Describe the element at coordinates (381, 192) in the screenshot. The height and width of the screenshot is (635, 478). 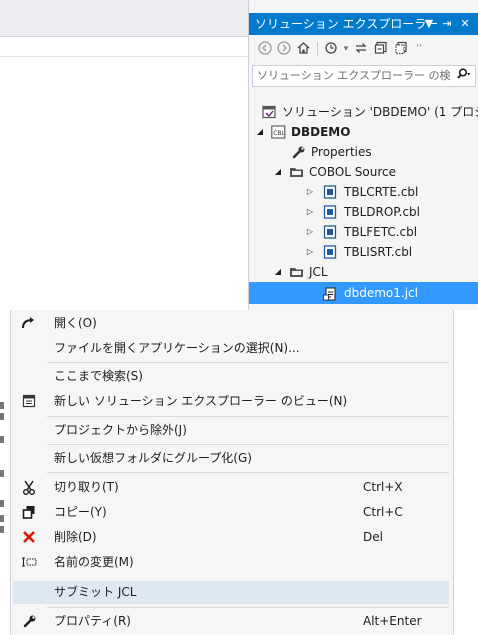
I see `tree-node-label: TBLCRTE.cbl` at that location.